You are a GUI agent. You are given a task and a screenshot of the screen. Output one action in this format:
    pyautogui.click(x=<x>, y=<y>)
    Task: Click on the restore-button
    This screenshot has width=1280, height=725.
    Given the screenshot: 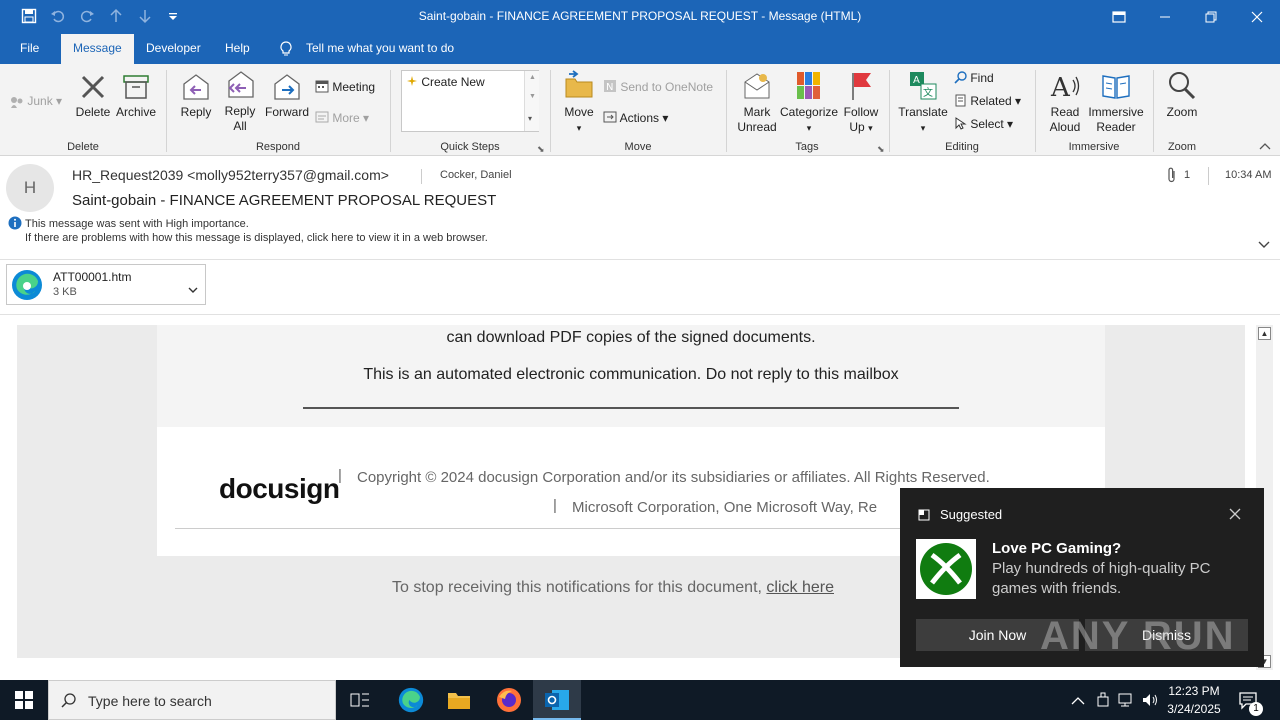 What is the action you would take?
    pyautogui.click(x=1211, y=17)
    